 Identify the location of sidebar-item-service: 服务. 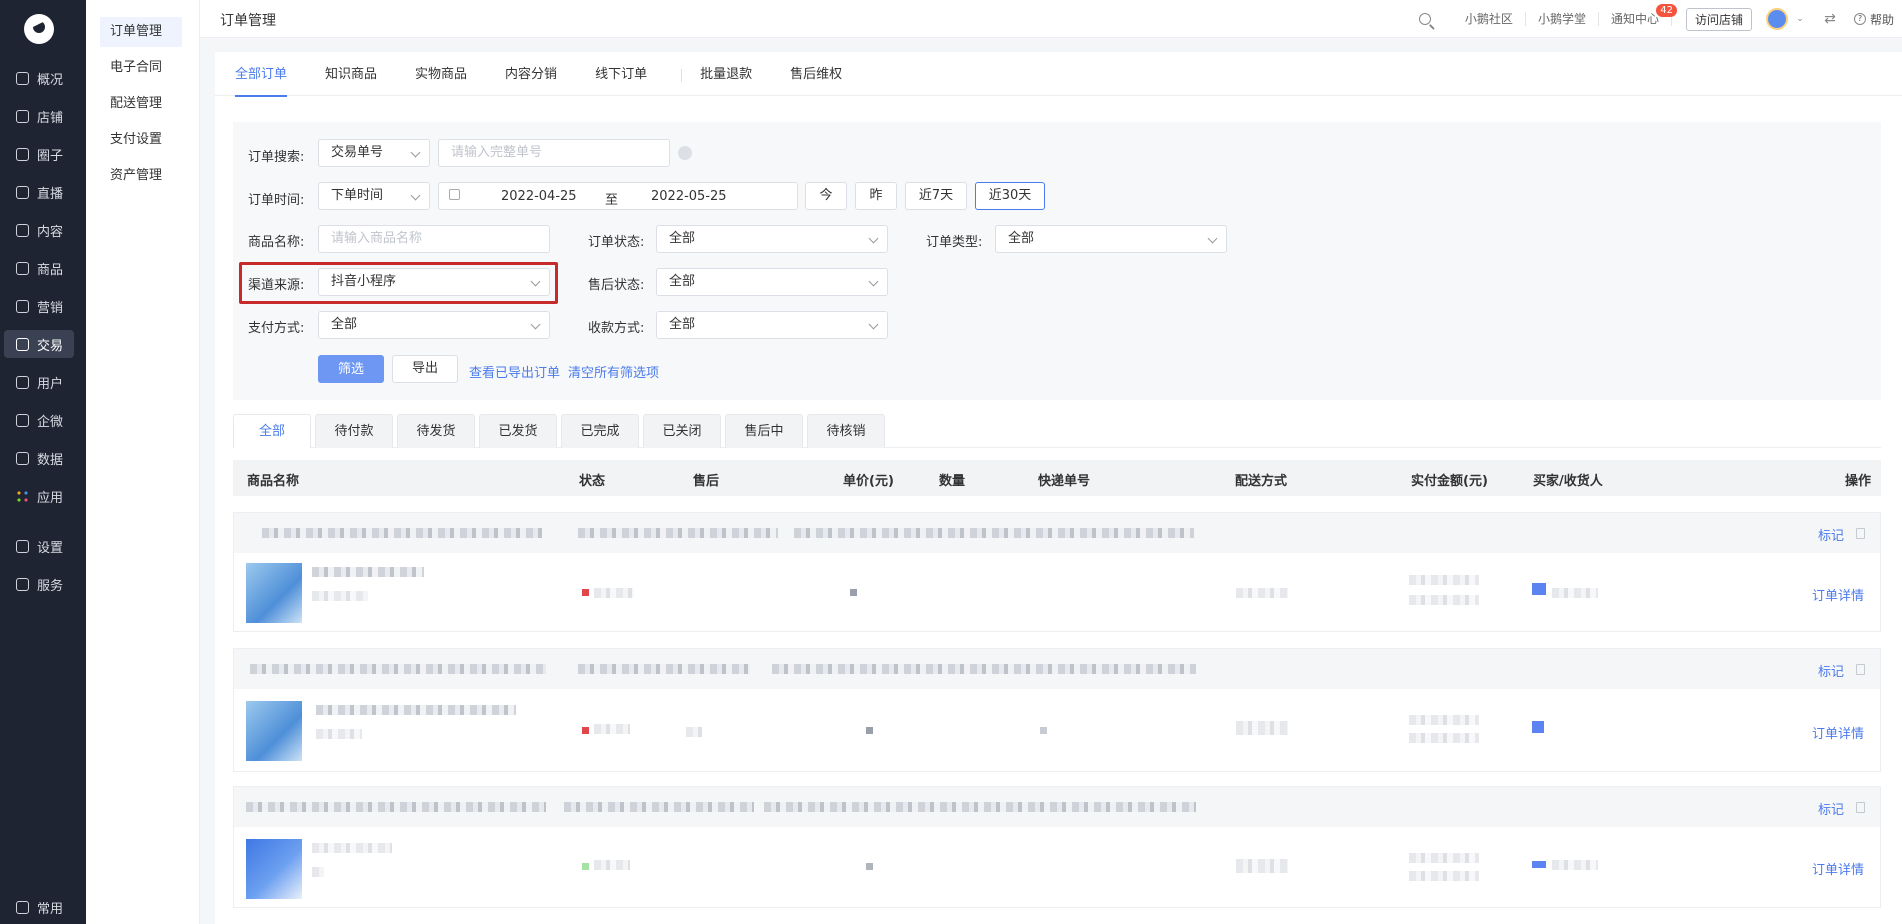
(39, 584).